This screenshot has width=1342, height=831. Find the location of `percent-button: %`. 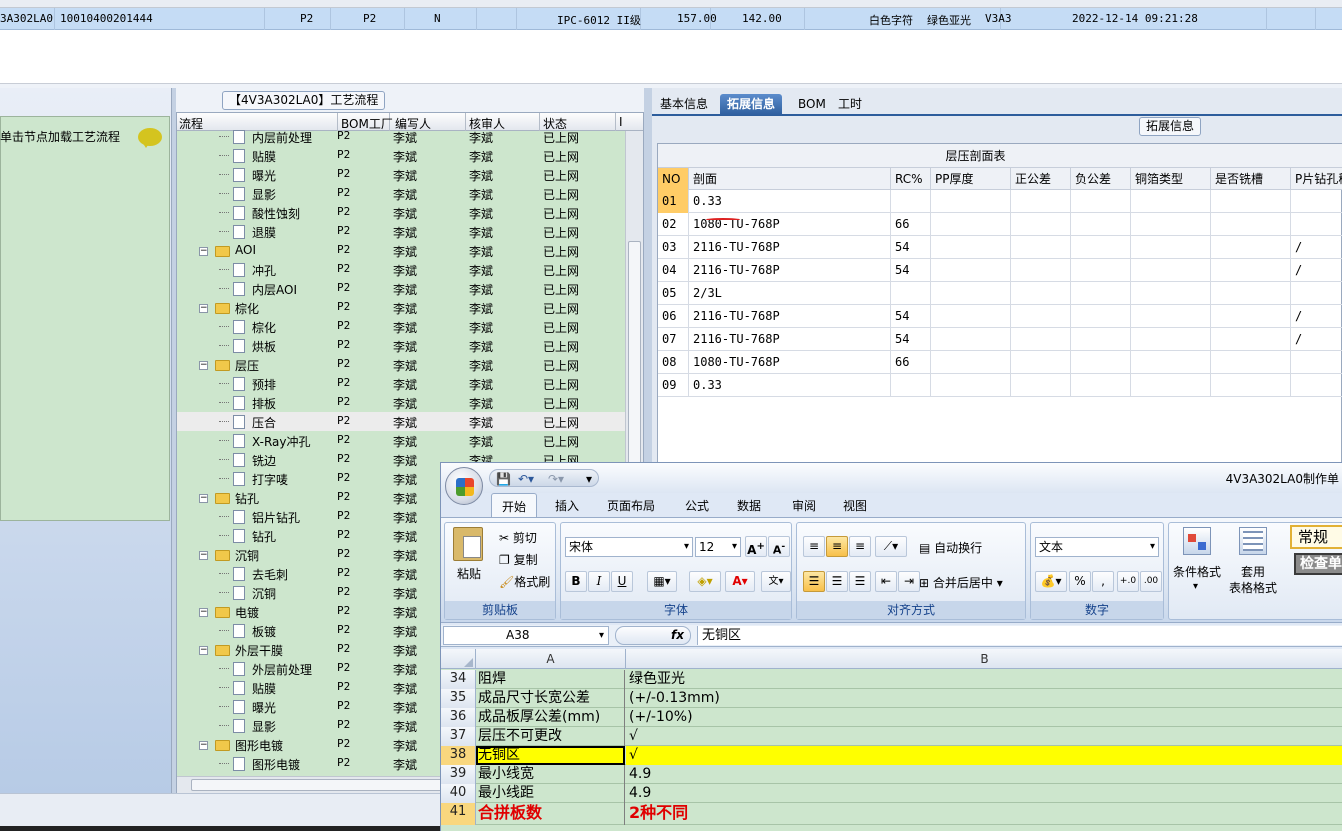

percent-button: % is located at coordinates (1080, 581).